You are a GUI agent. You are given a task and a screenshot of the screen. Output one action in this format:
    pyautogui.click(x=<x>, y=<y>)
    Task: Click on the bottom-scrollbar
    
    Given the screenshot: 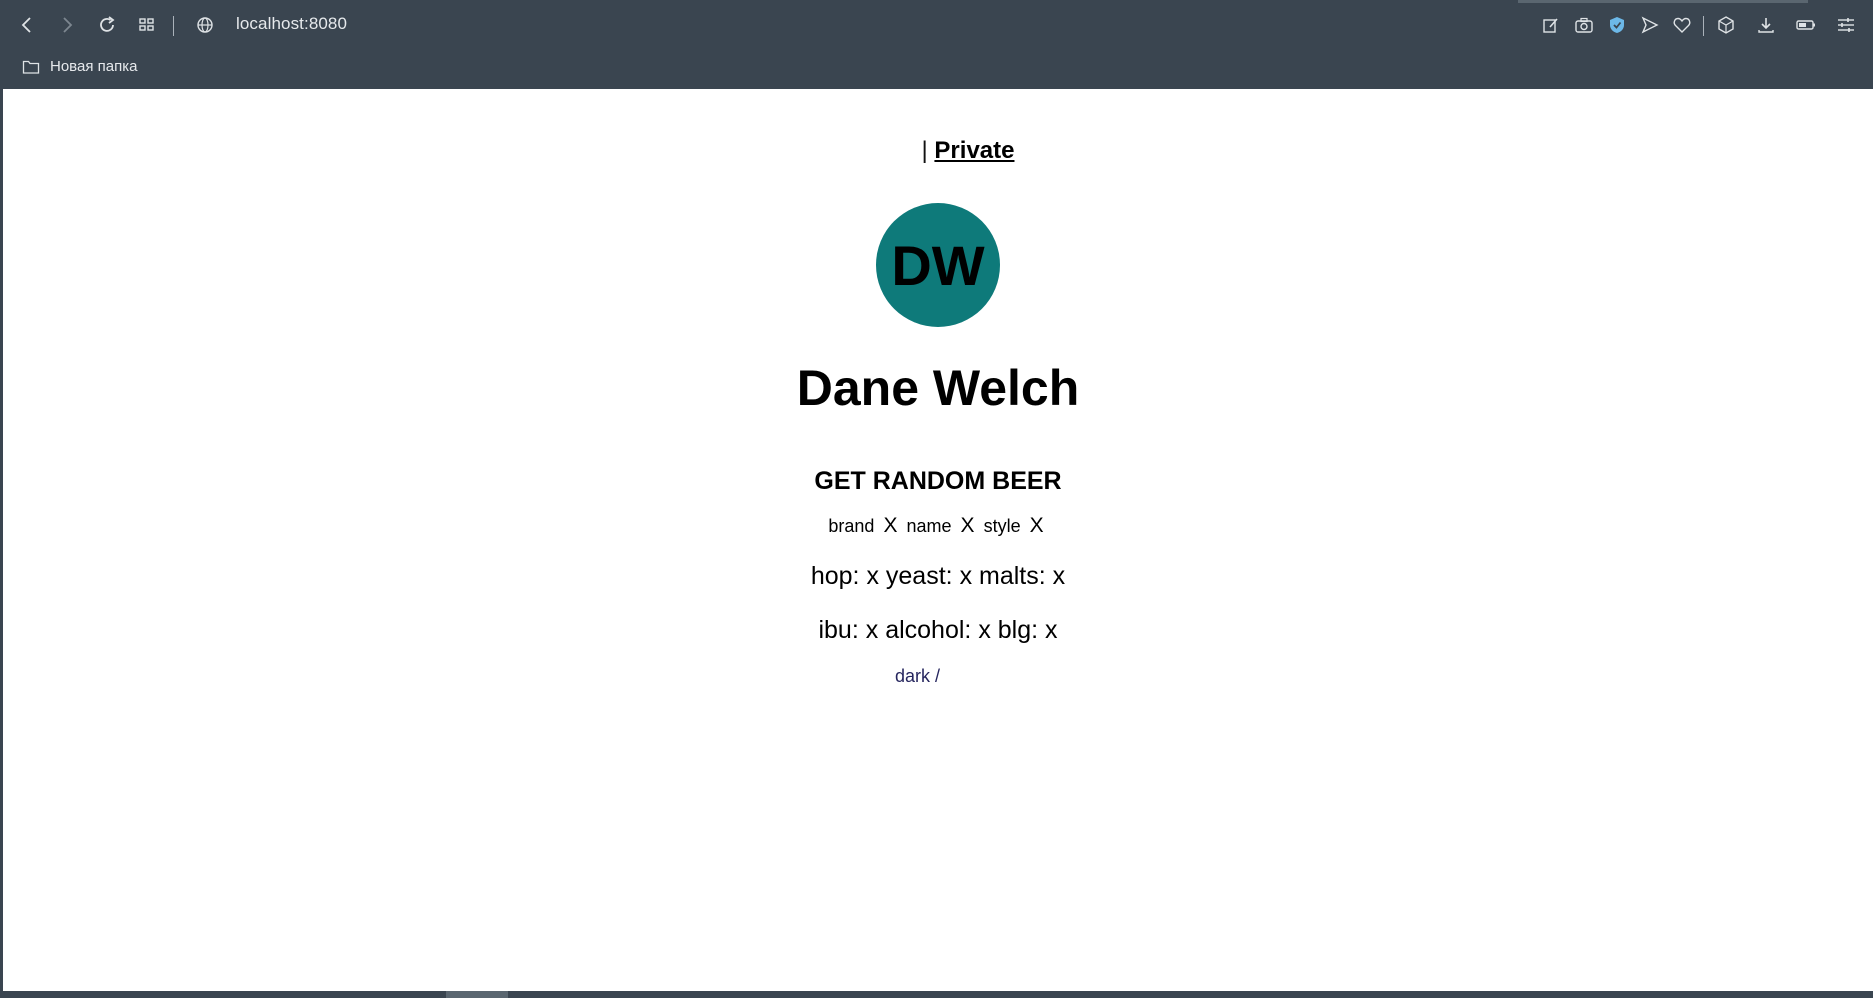 What is the action you would take?
    pyautogui.click(x=936, y=994)
    